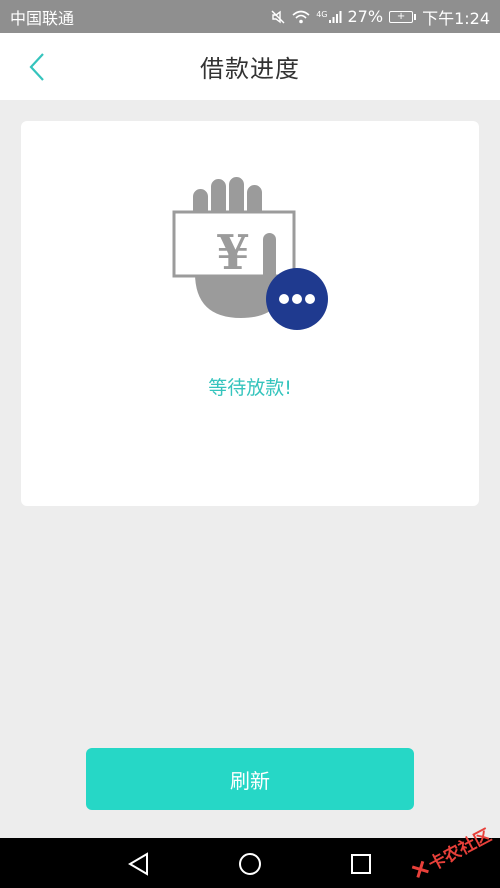  I want to click on wifi-icon, so click(301, 17).